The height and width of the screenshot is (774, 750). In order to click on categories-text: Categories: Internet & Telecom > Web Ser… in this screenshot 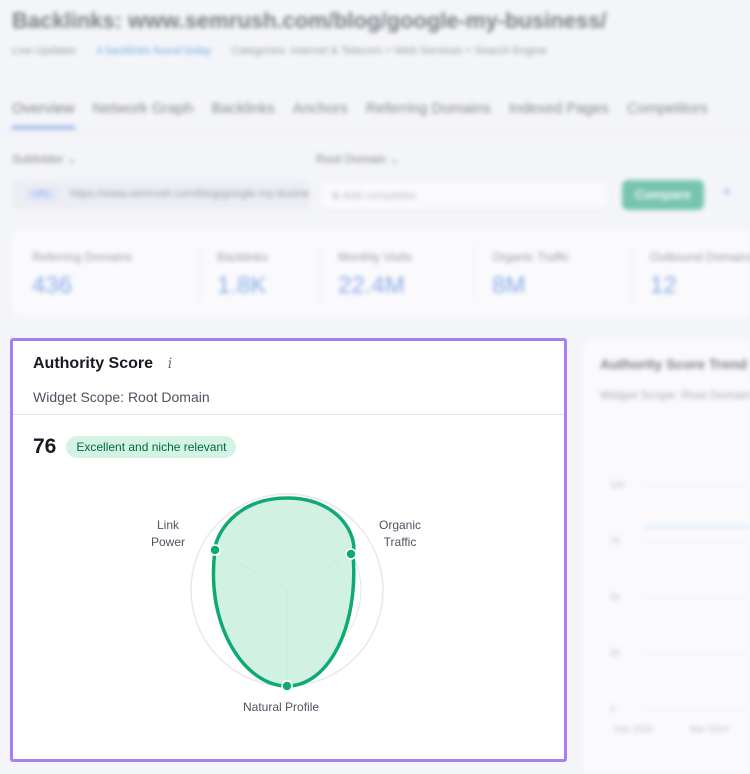, I will do `click(389, 51)`.